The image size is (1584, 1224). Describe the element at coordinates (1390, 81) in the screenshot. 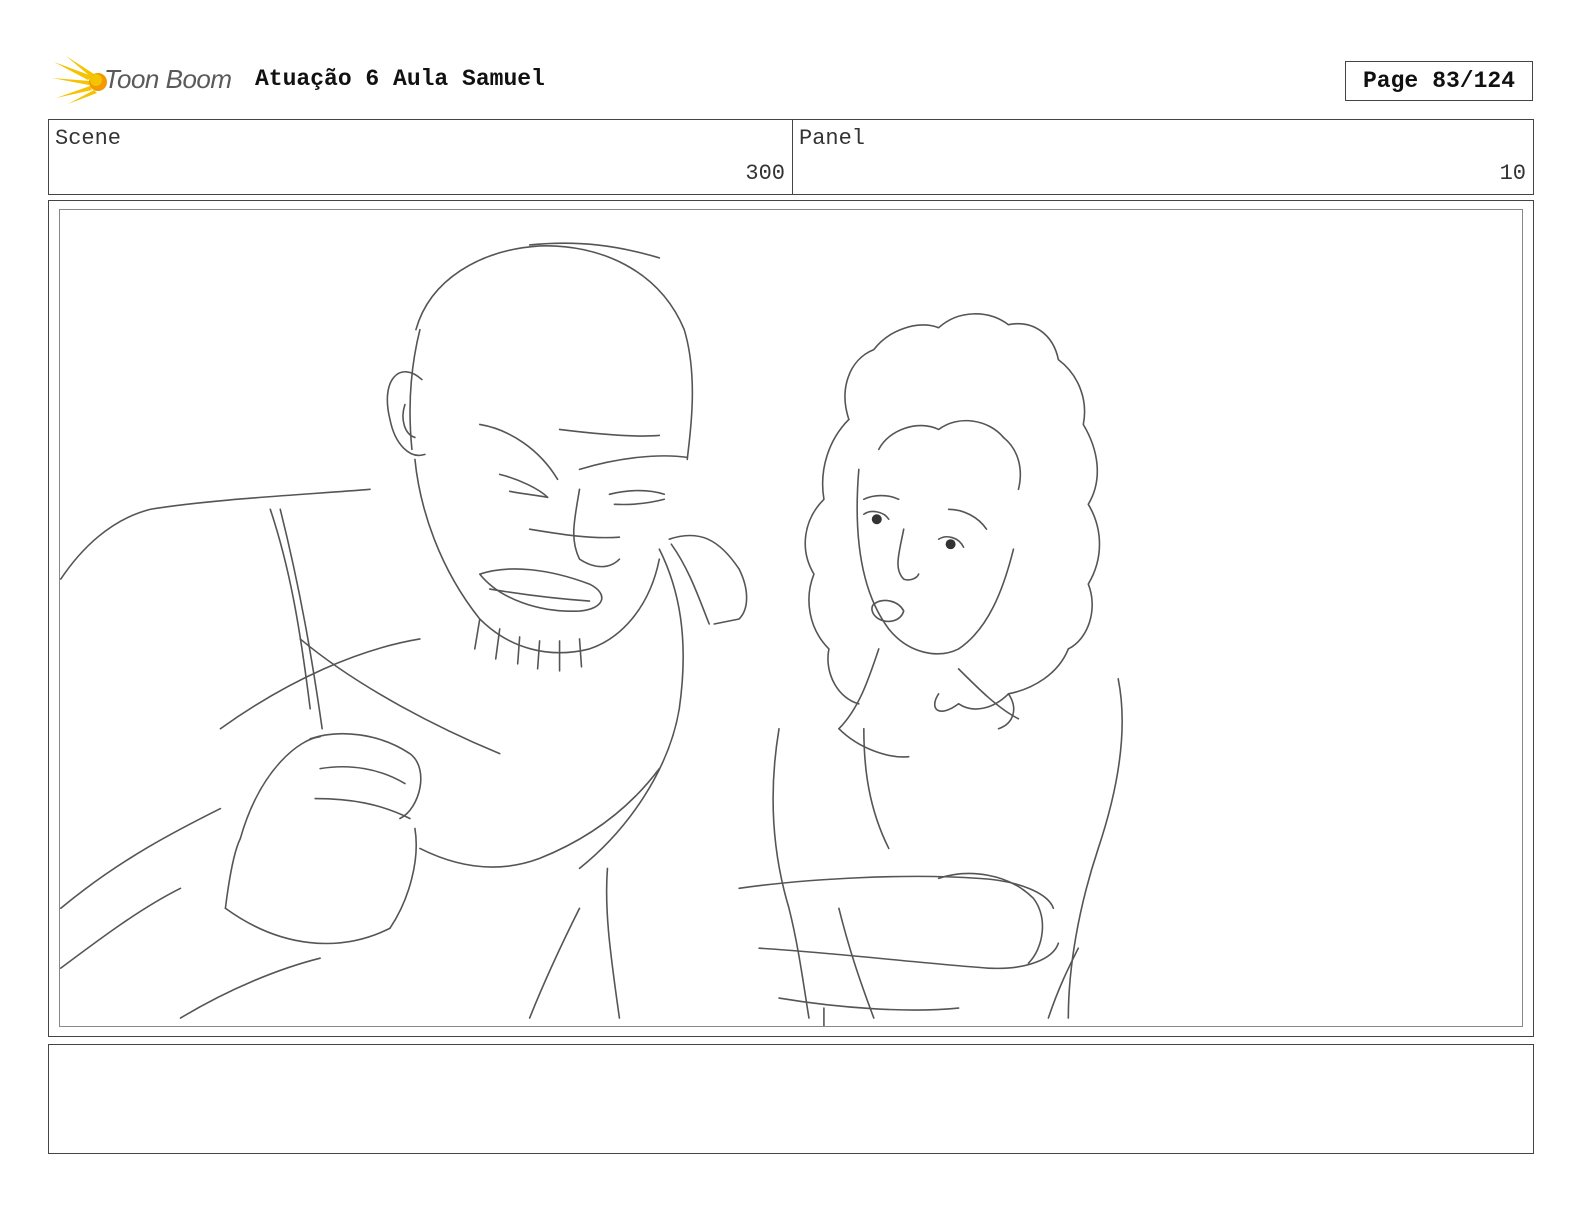

I see `page-label: Page` at that location.